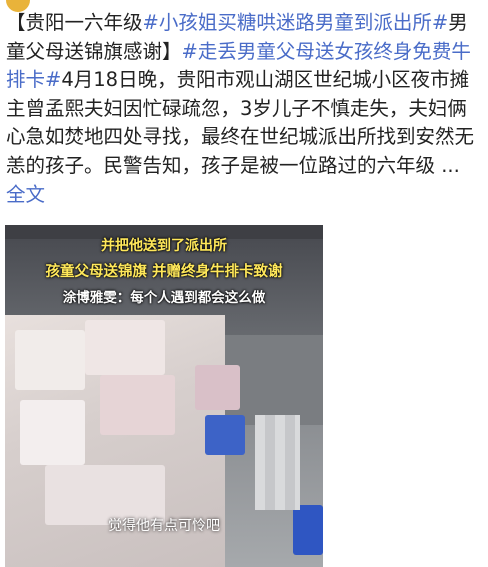 This screenshot has height=567, width=488. I want to click on video-caption-headline: 孩童父母送锦旗 并赠终身牛排卡致谢, so click(164, 272).